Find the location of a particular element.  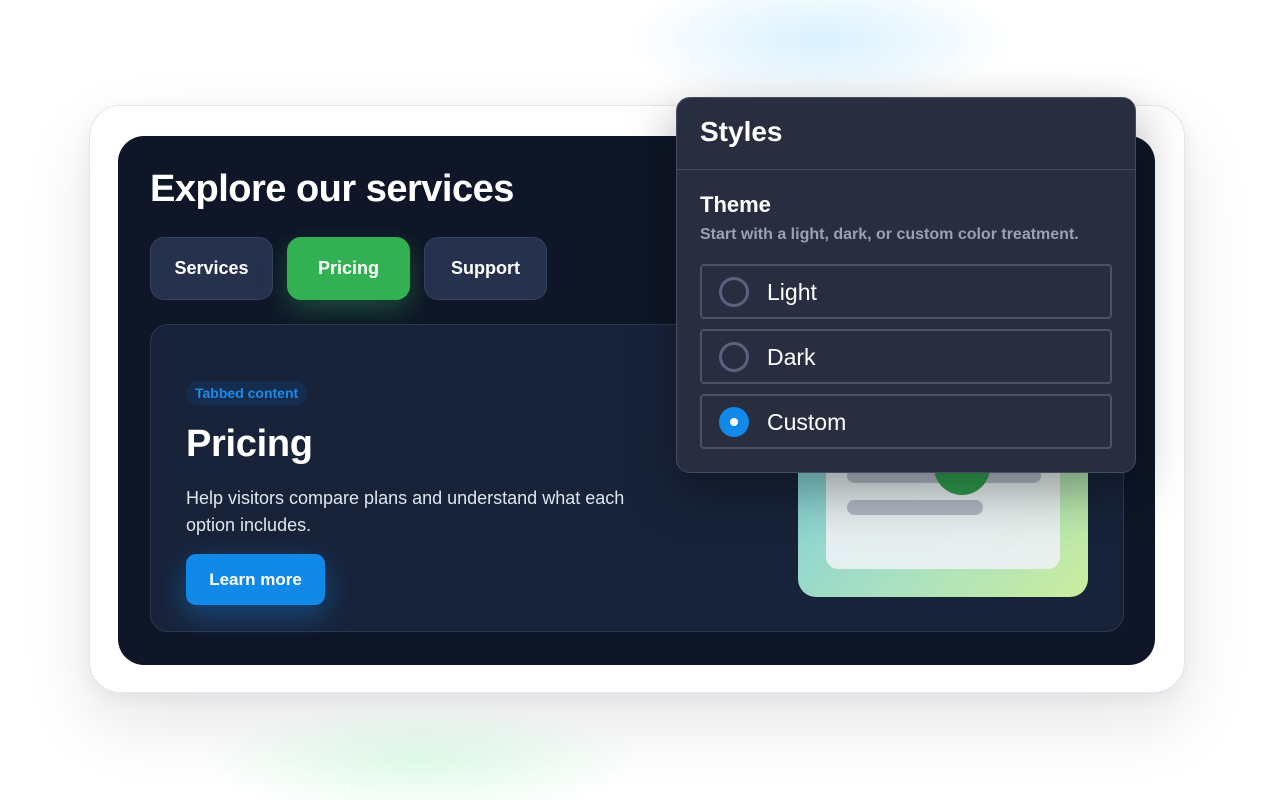

popover-title: Styles is located at coordinates (741, 131).